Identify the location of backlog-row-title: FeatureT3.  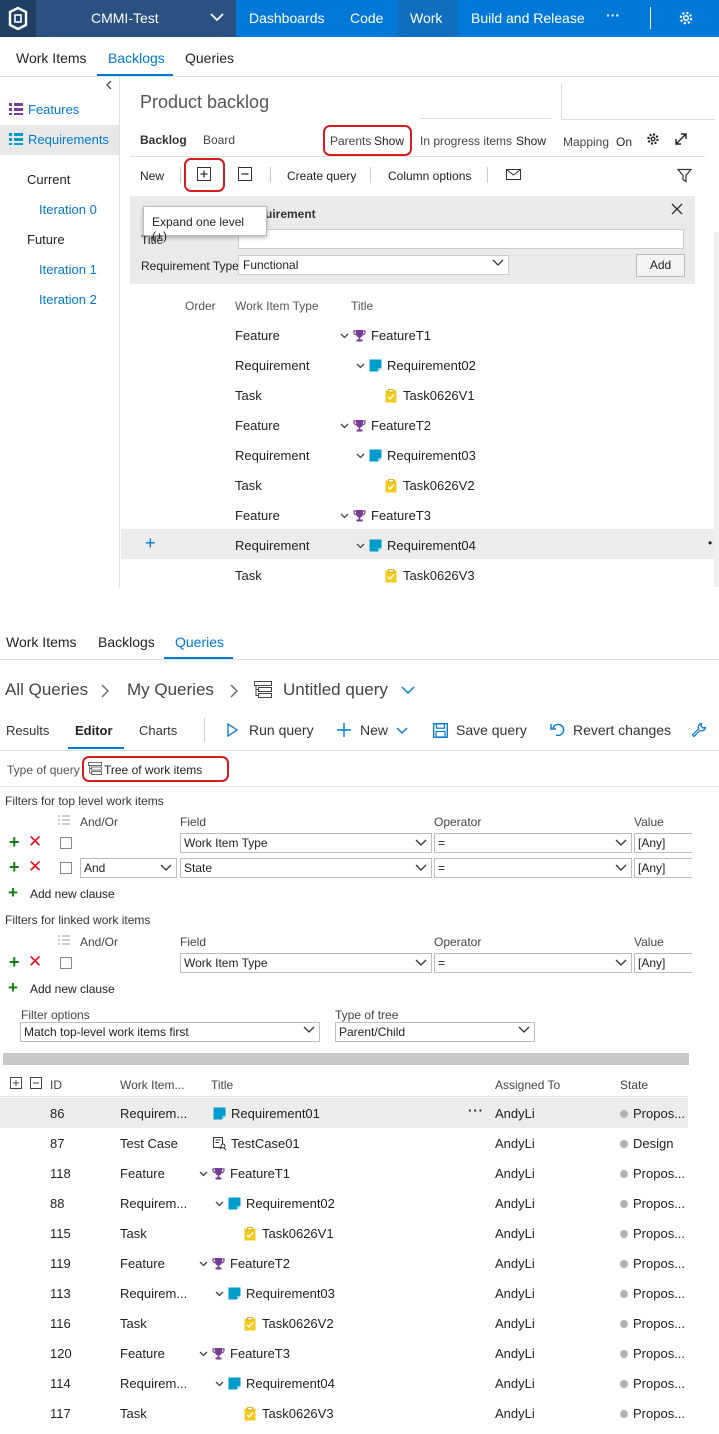
(401, 515).